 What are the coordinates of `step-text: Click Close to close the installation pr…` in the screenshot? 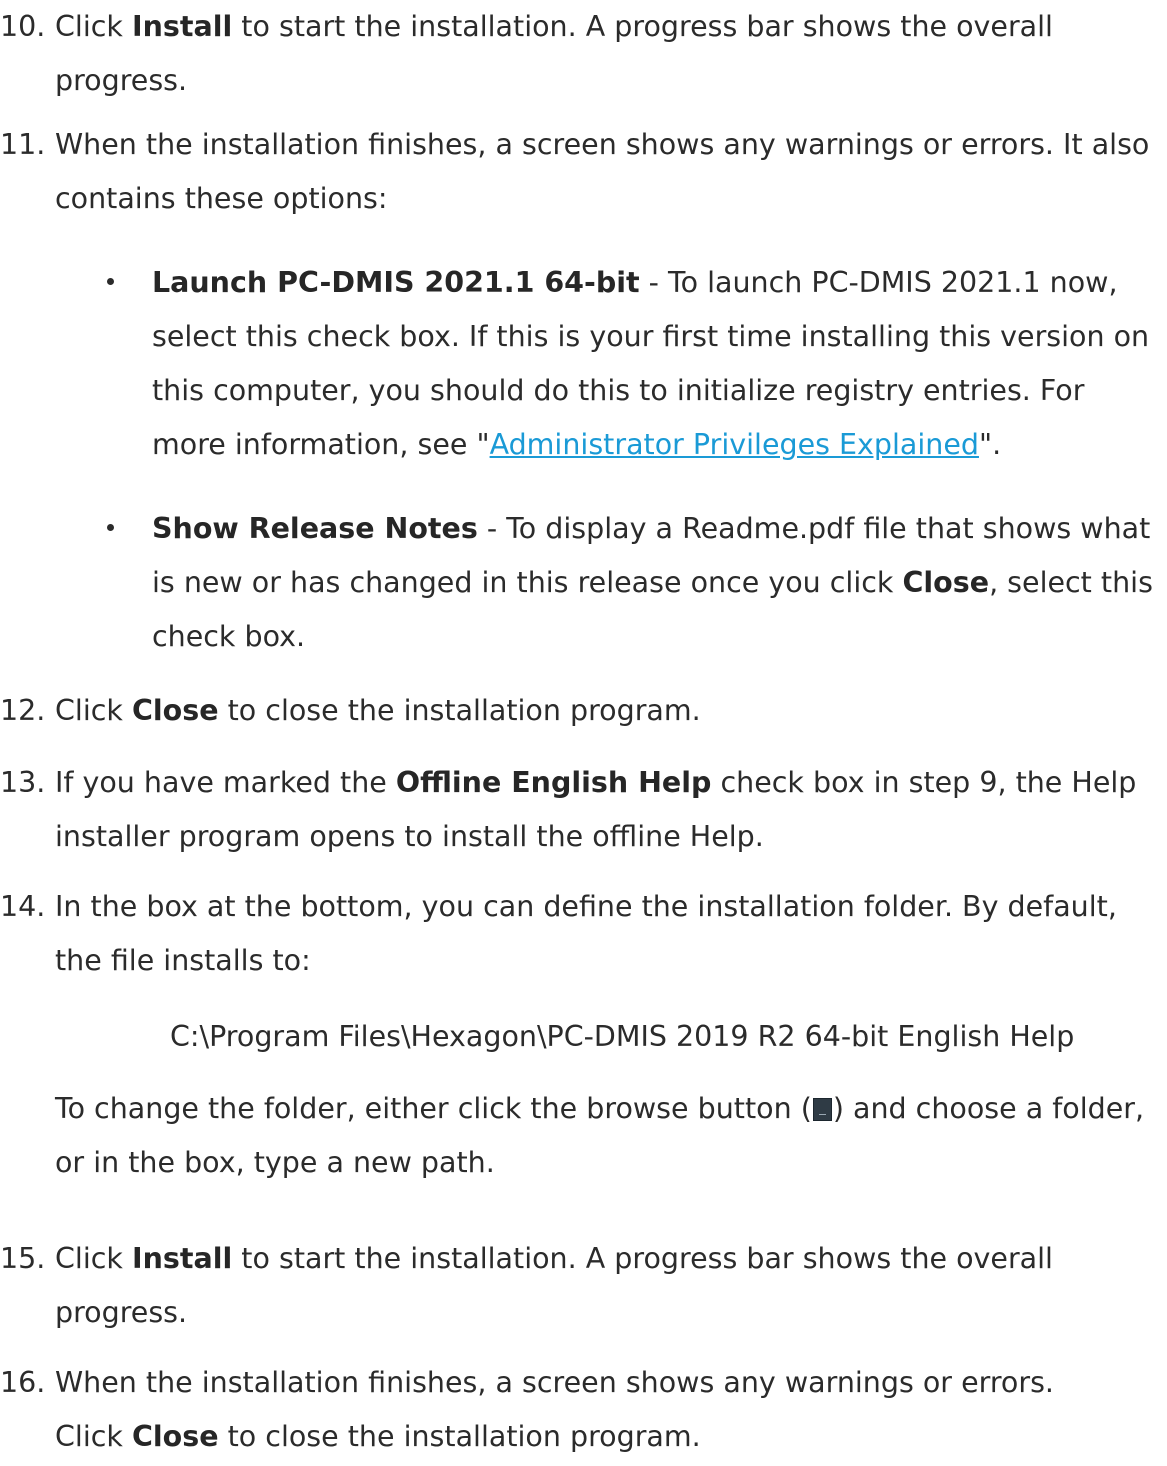 It's located at (378, 710).